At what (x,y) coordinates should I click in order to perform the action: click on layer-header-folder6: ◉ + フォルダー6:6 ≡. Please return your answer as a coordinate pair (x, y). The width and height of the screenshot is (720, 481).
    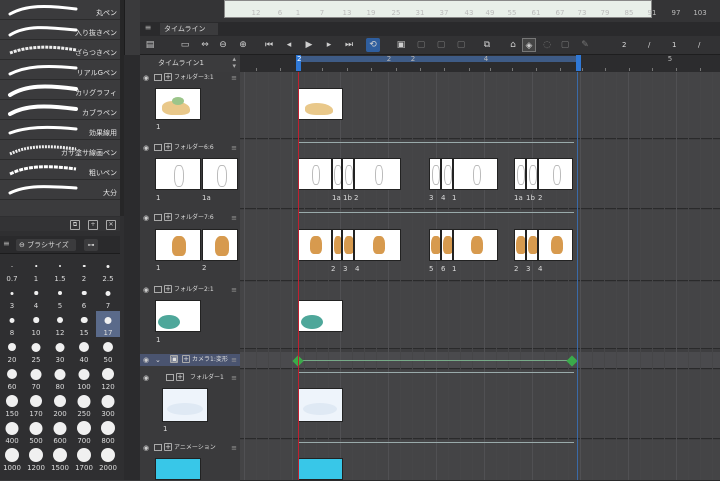
    Looking at the image, I should click on (190, 148).